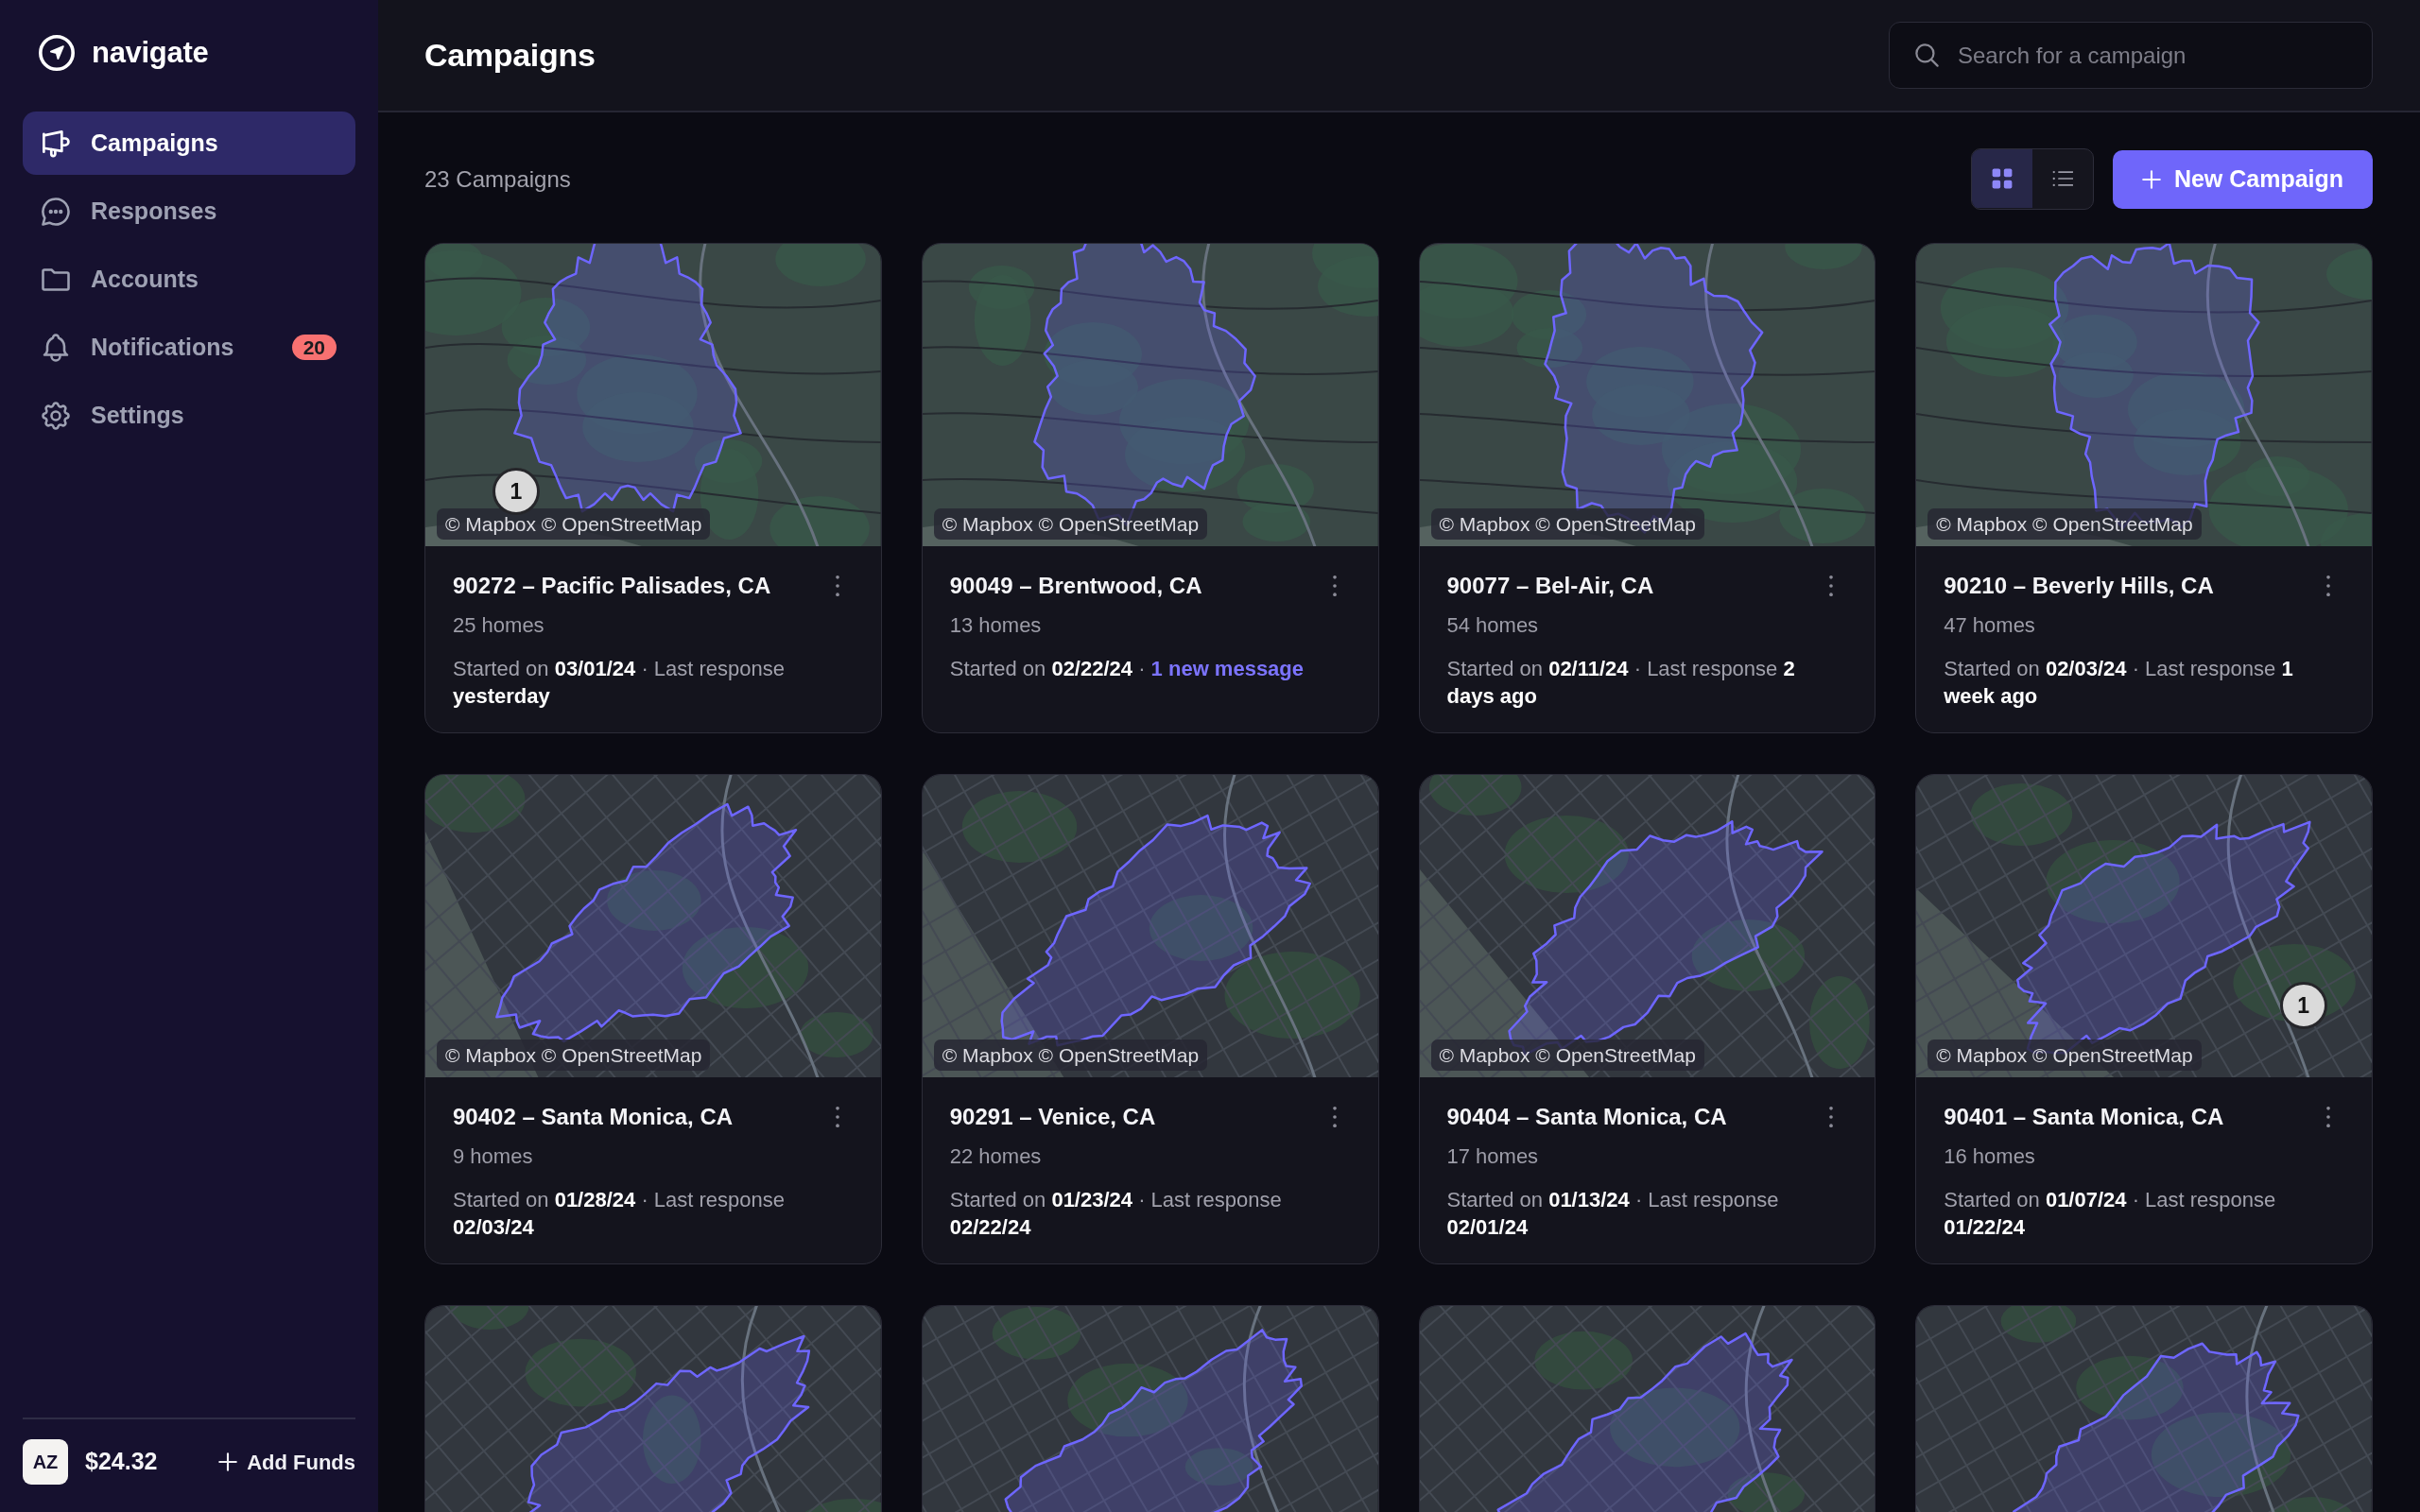  What do you see at coordinates (189, 347) in the screenshot?
I see `sidebar-item: Notifications 20` at bounding box center [189, 347].